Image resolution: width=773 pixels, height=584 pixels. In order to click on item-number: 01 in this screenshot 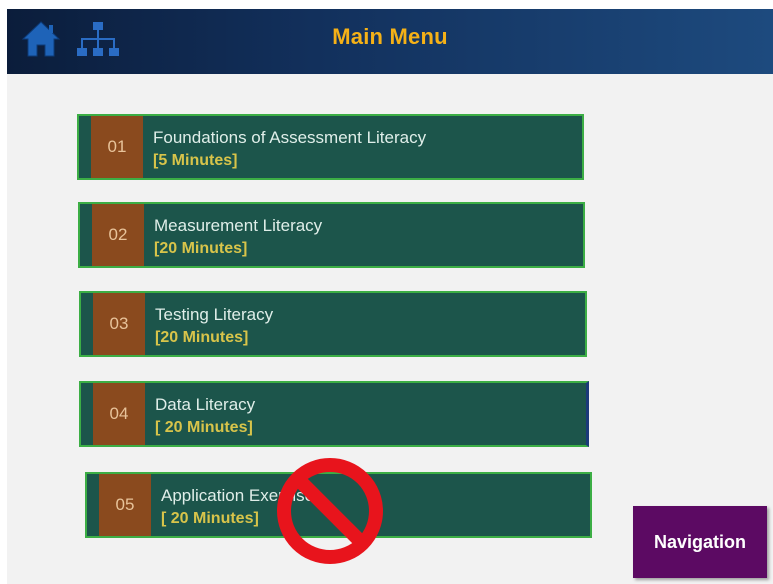, I will do `click(117, 147)`.